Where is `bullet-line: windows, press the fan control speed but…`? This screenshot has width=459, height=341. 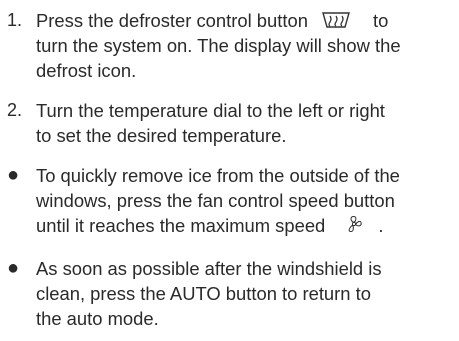 bullet-line: windows, press the fan control speed but… is located at coordinates (215, 200).